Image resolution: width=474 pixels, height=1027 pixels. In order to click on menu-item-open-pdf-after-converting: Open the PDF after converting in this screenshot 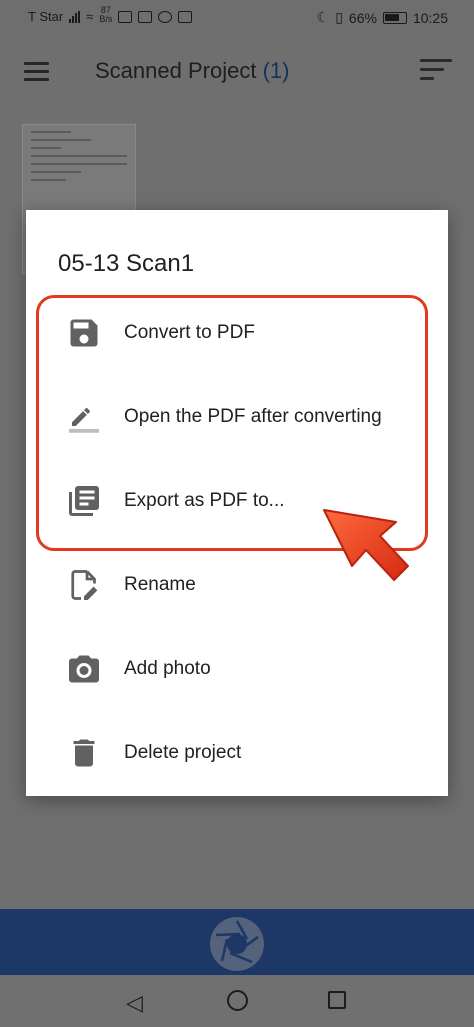, I will do `click(237, 417)`.